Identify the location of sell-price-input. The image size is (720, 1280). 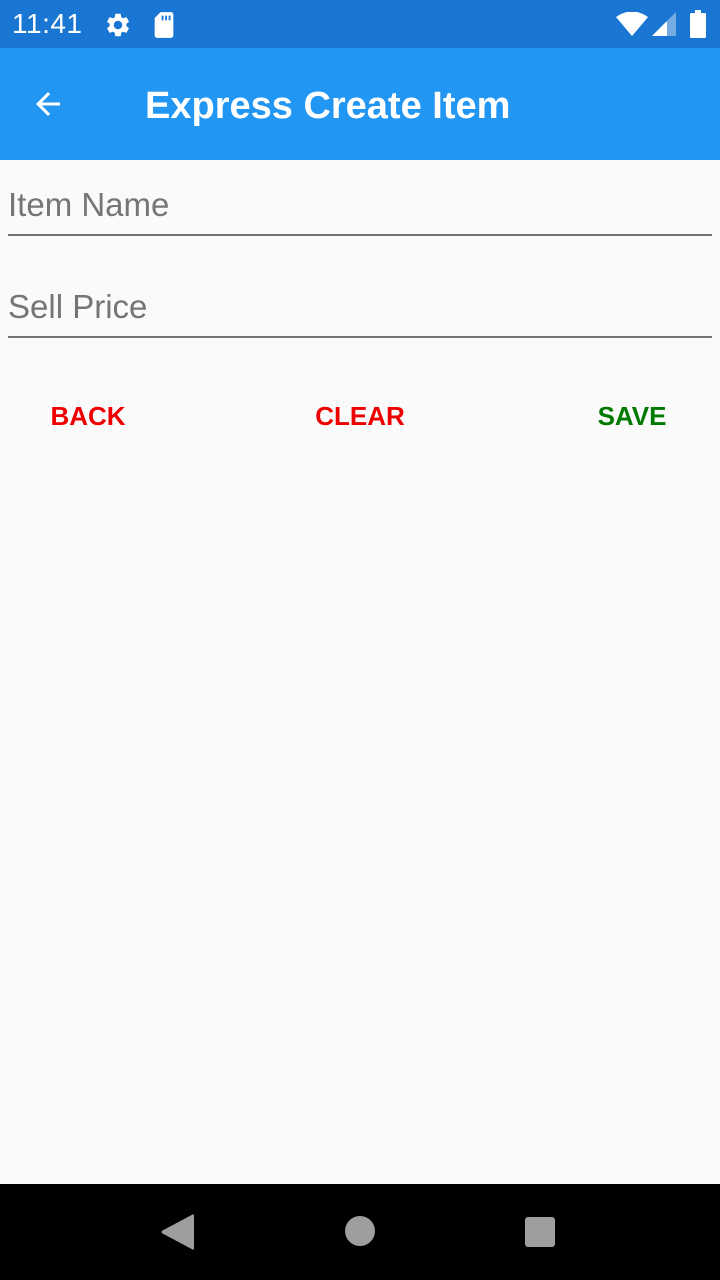
(360, 308).